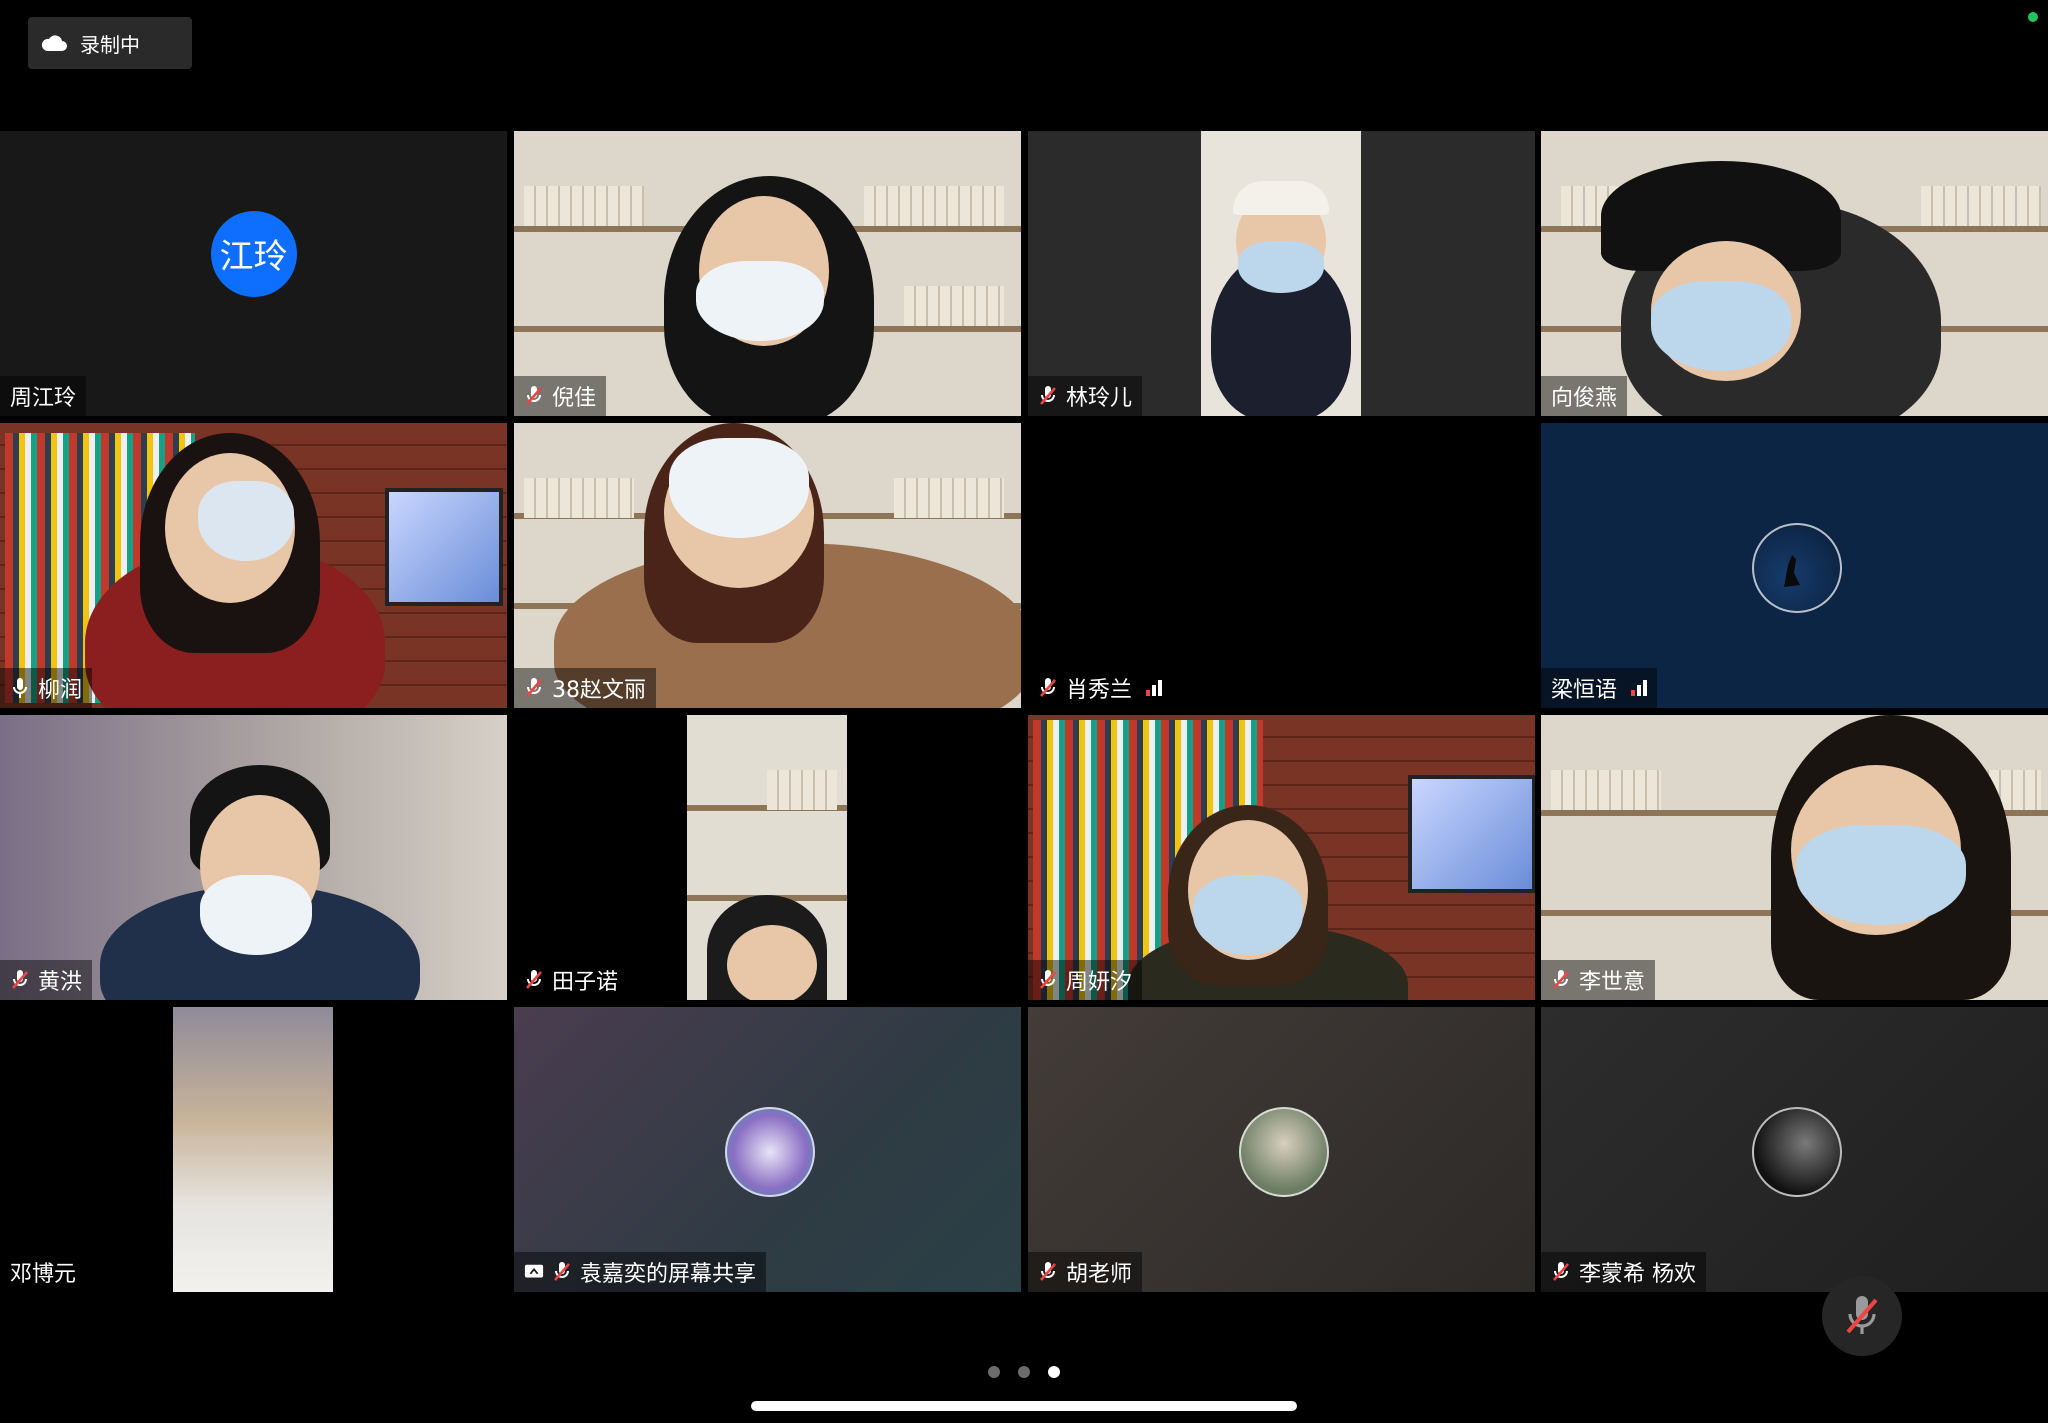 Image resolution: width=2048 pixels, height=1423 pixels. I want to click on participant-name: 周江玲, so click(43, 398).